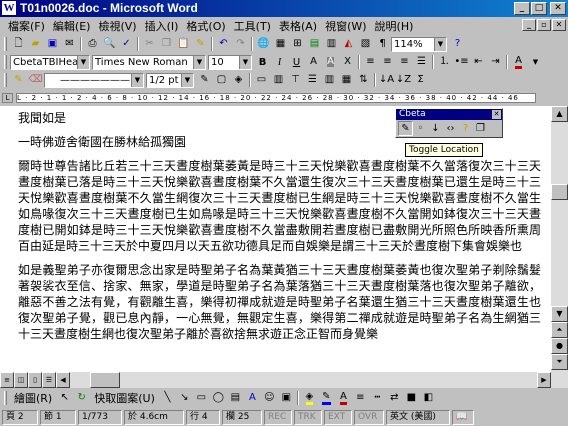 This screenshot has width=568, height=426. Describe the element at coordinates (18, 44) in the screenshot. I see `new-icon: 🗋` at that location.